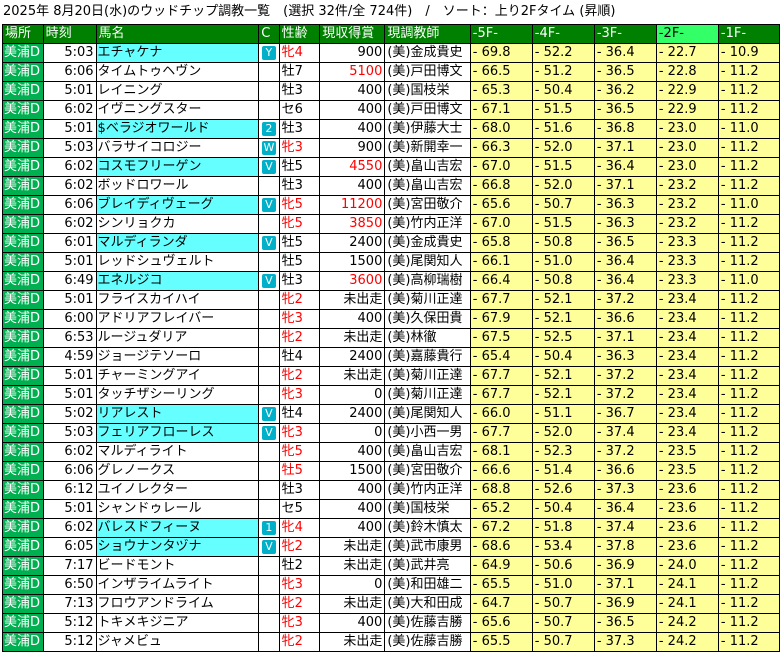 The height and width of the screenshot is (662, 782). Describe the element at coordinates (501, 642) in the screenshot. I see `cell-5f: - 65.5` at that location.